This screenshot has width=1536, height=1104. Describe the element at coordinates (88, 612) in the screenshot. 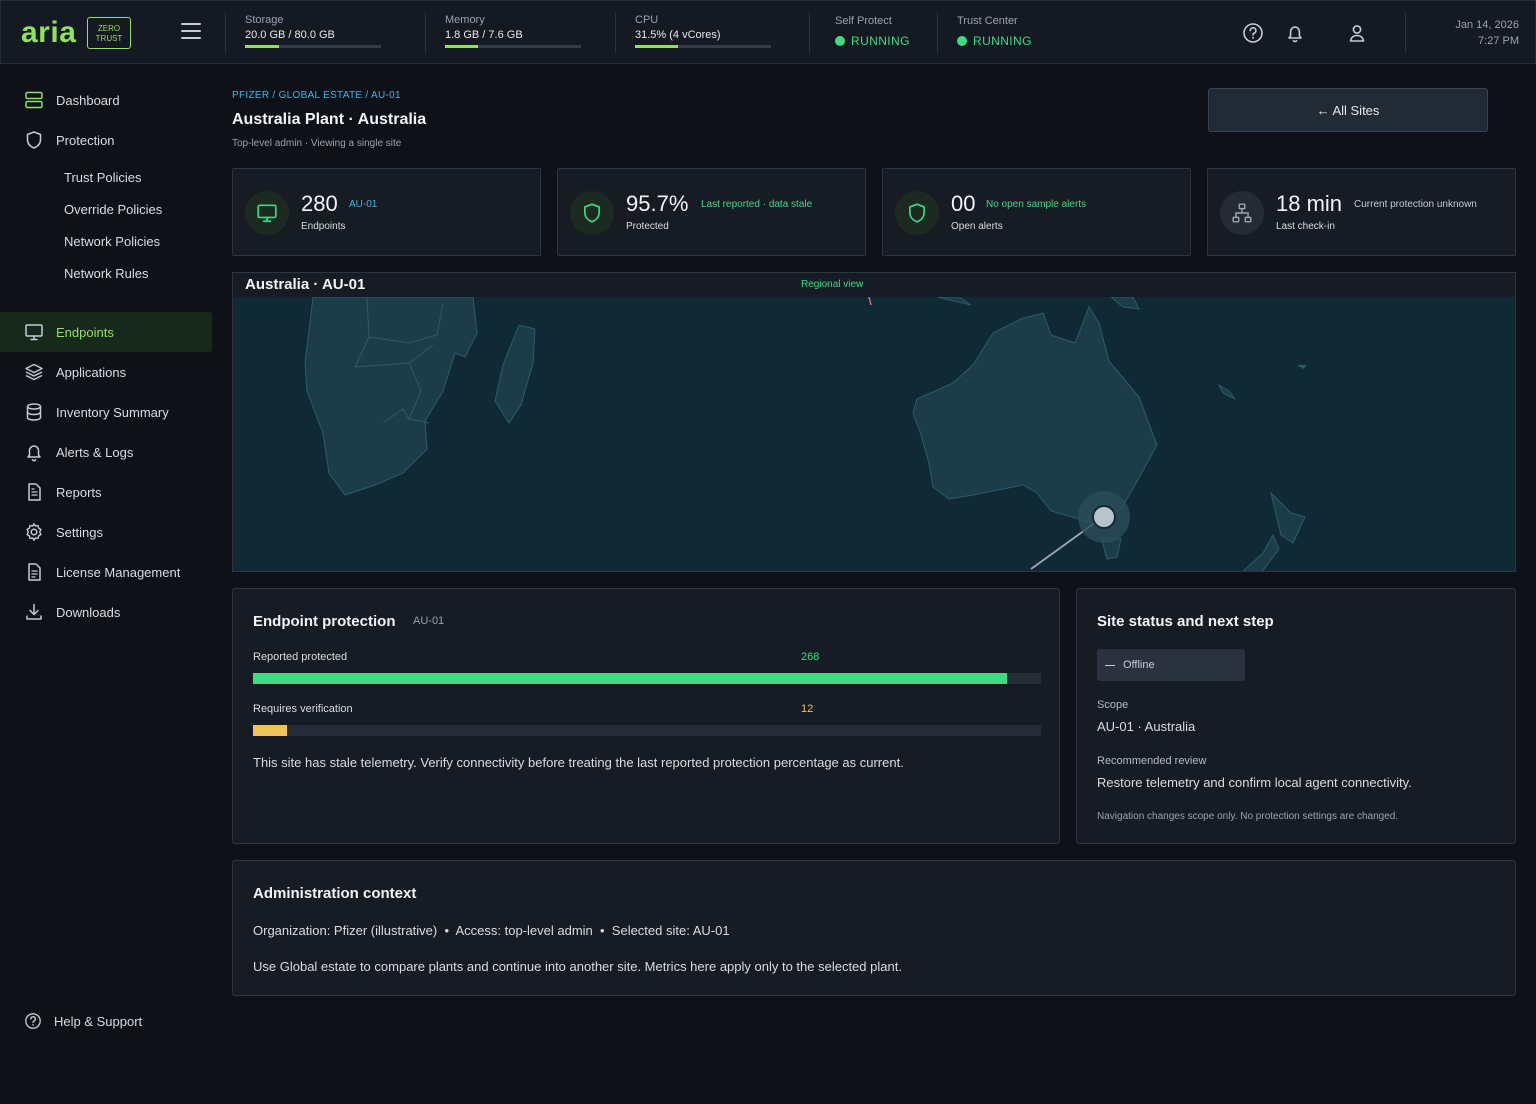

I see `sidebar-item-label: Downloads` at that location.